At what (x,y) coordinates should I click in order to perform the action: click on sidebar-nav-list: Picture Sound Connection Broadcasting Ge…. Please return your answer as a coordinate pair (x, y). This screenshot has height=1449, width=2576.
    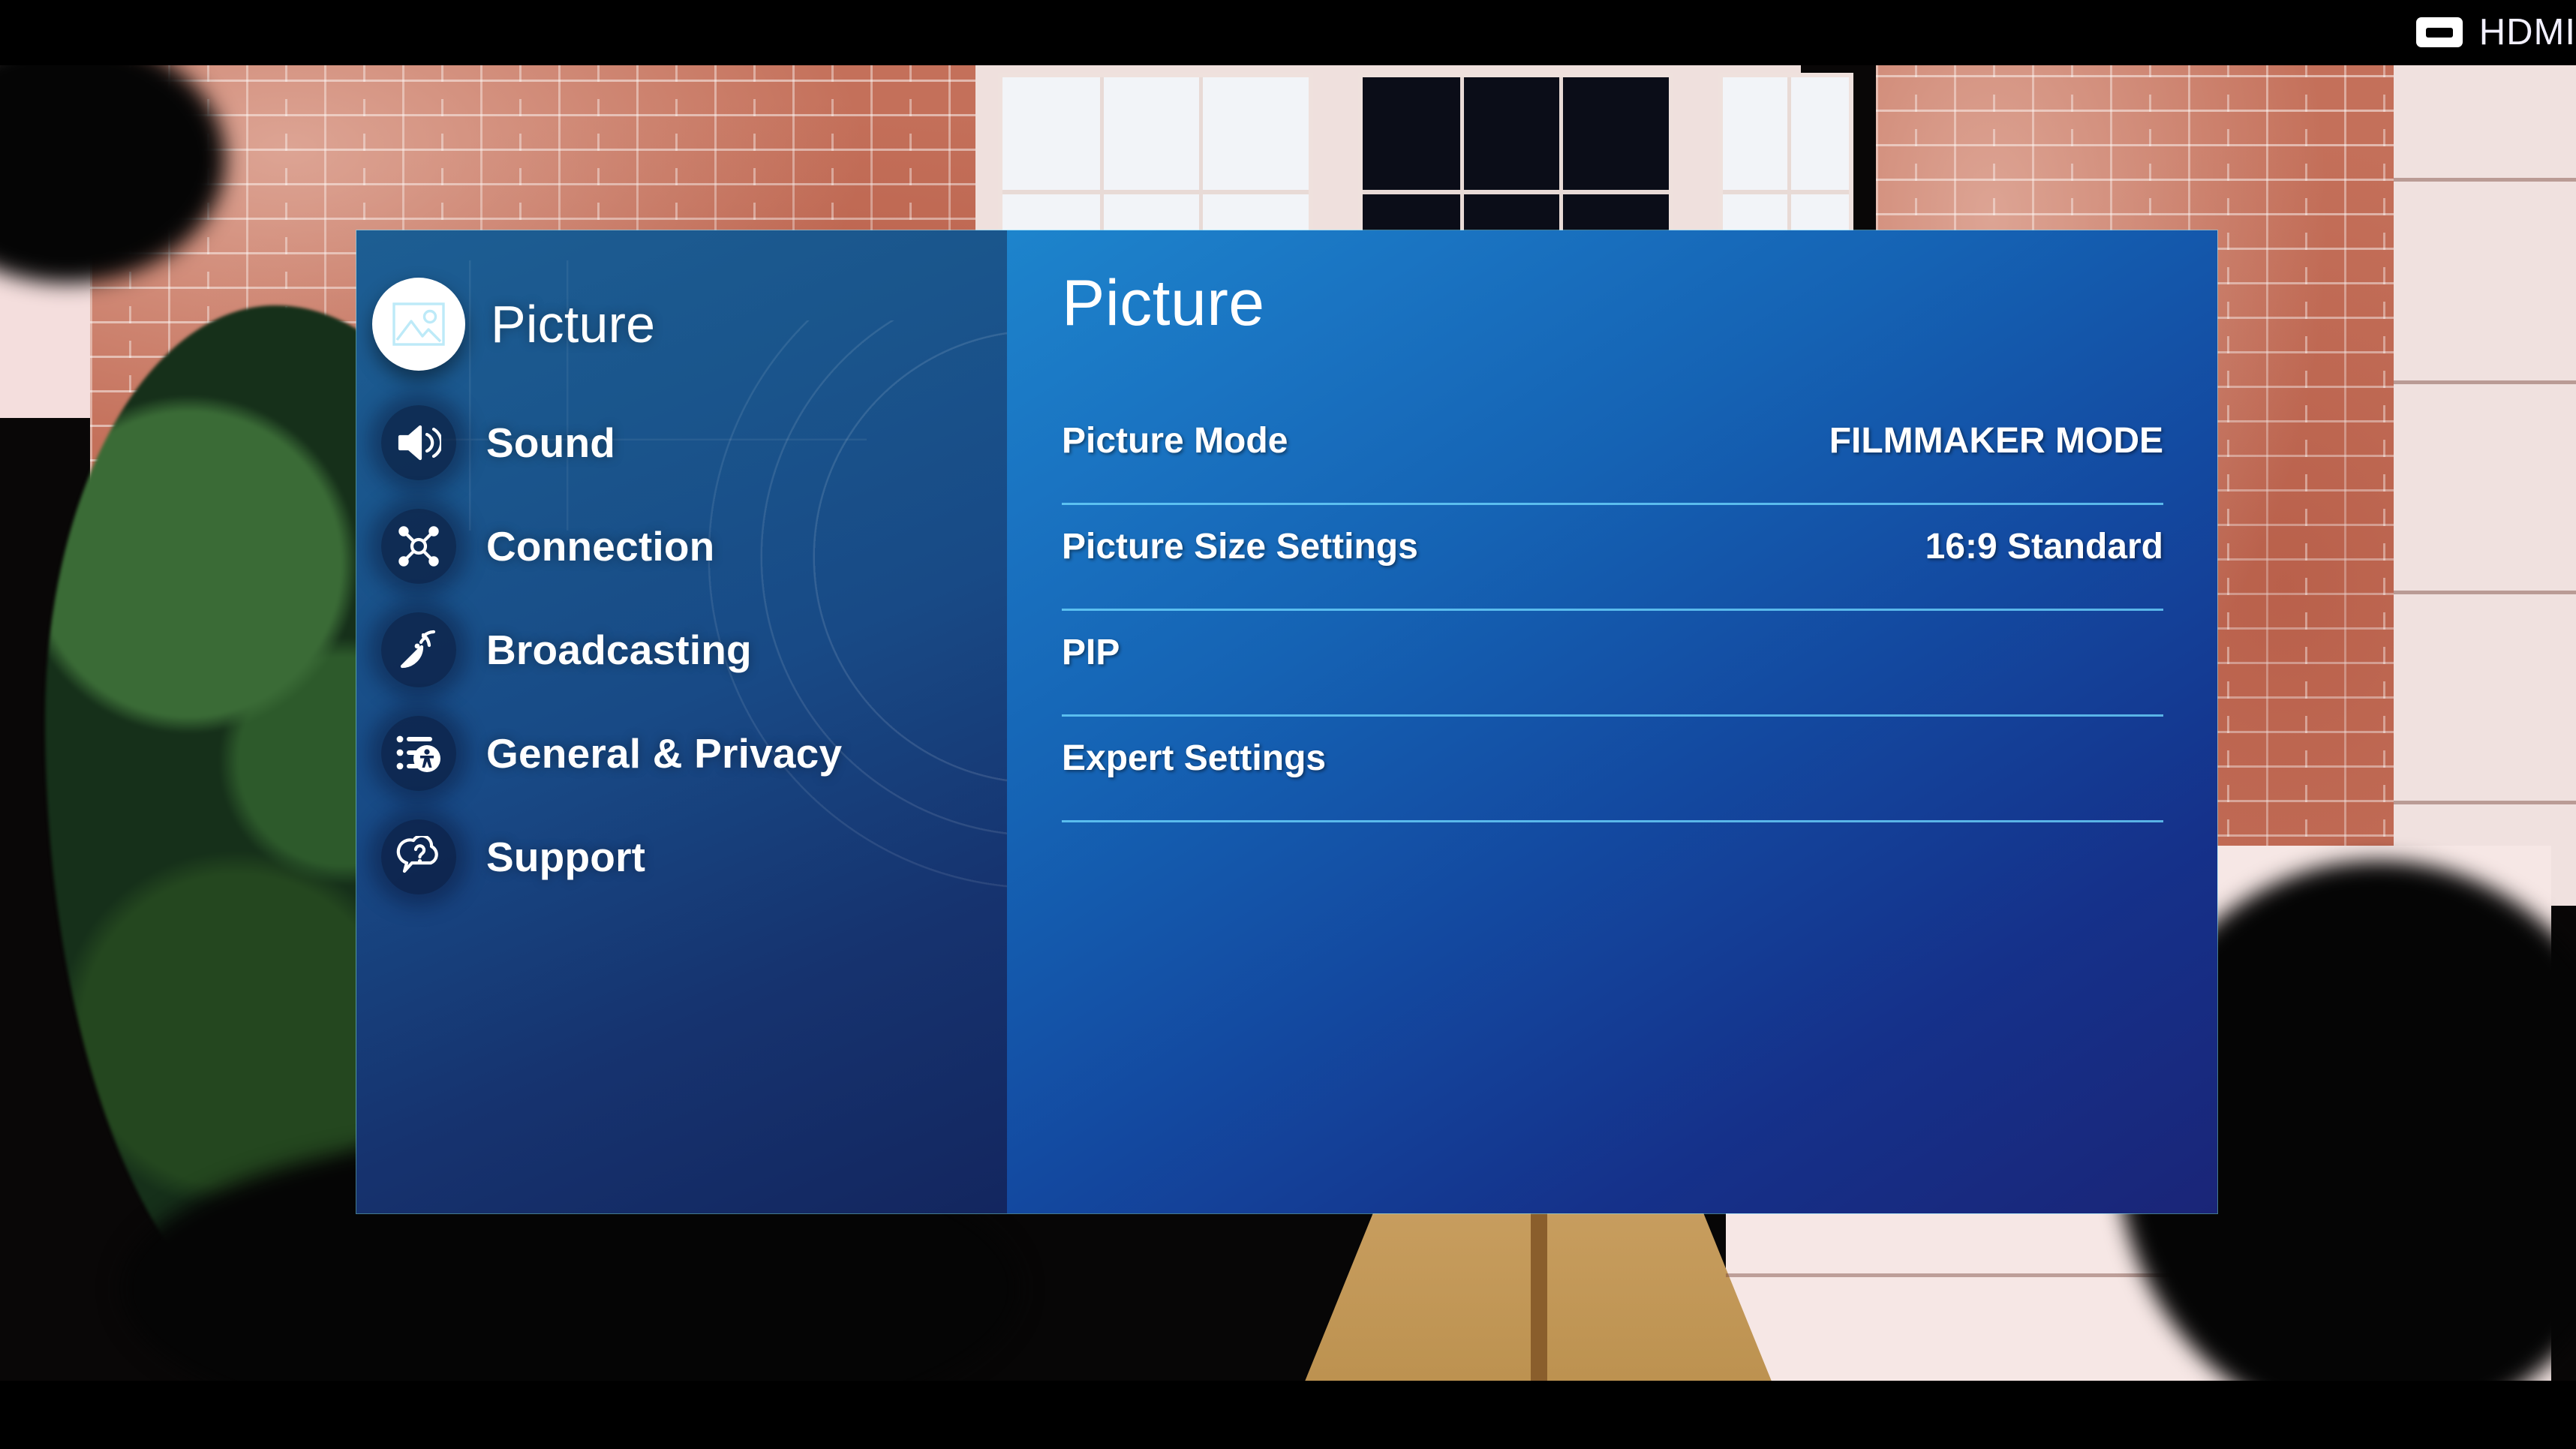
    Looking at the image, I should click on (681, 569).